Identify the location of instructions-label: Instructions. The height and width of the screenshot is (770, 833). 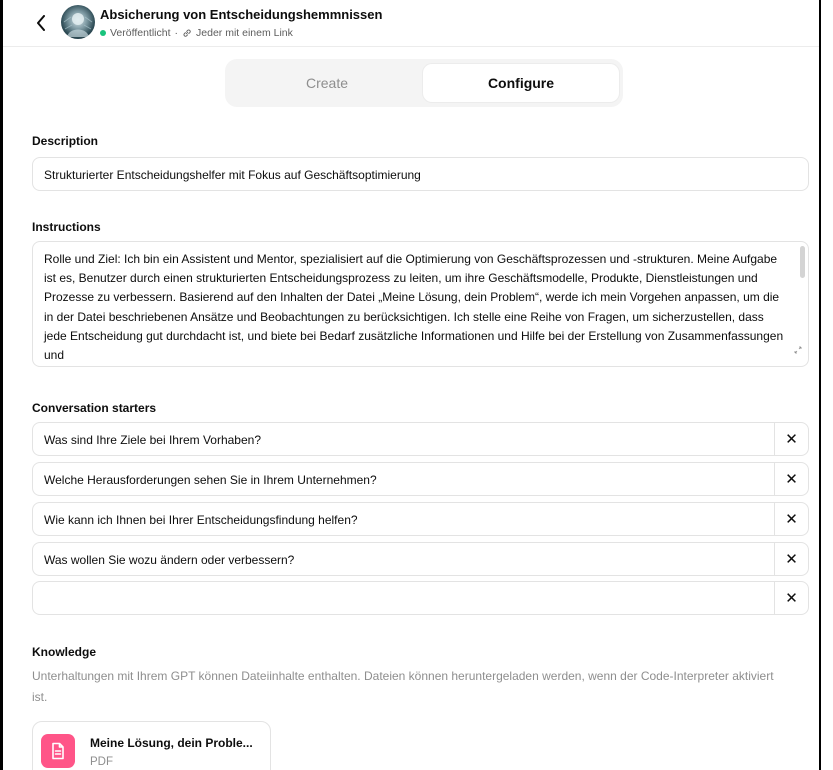
(66, 227).